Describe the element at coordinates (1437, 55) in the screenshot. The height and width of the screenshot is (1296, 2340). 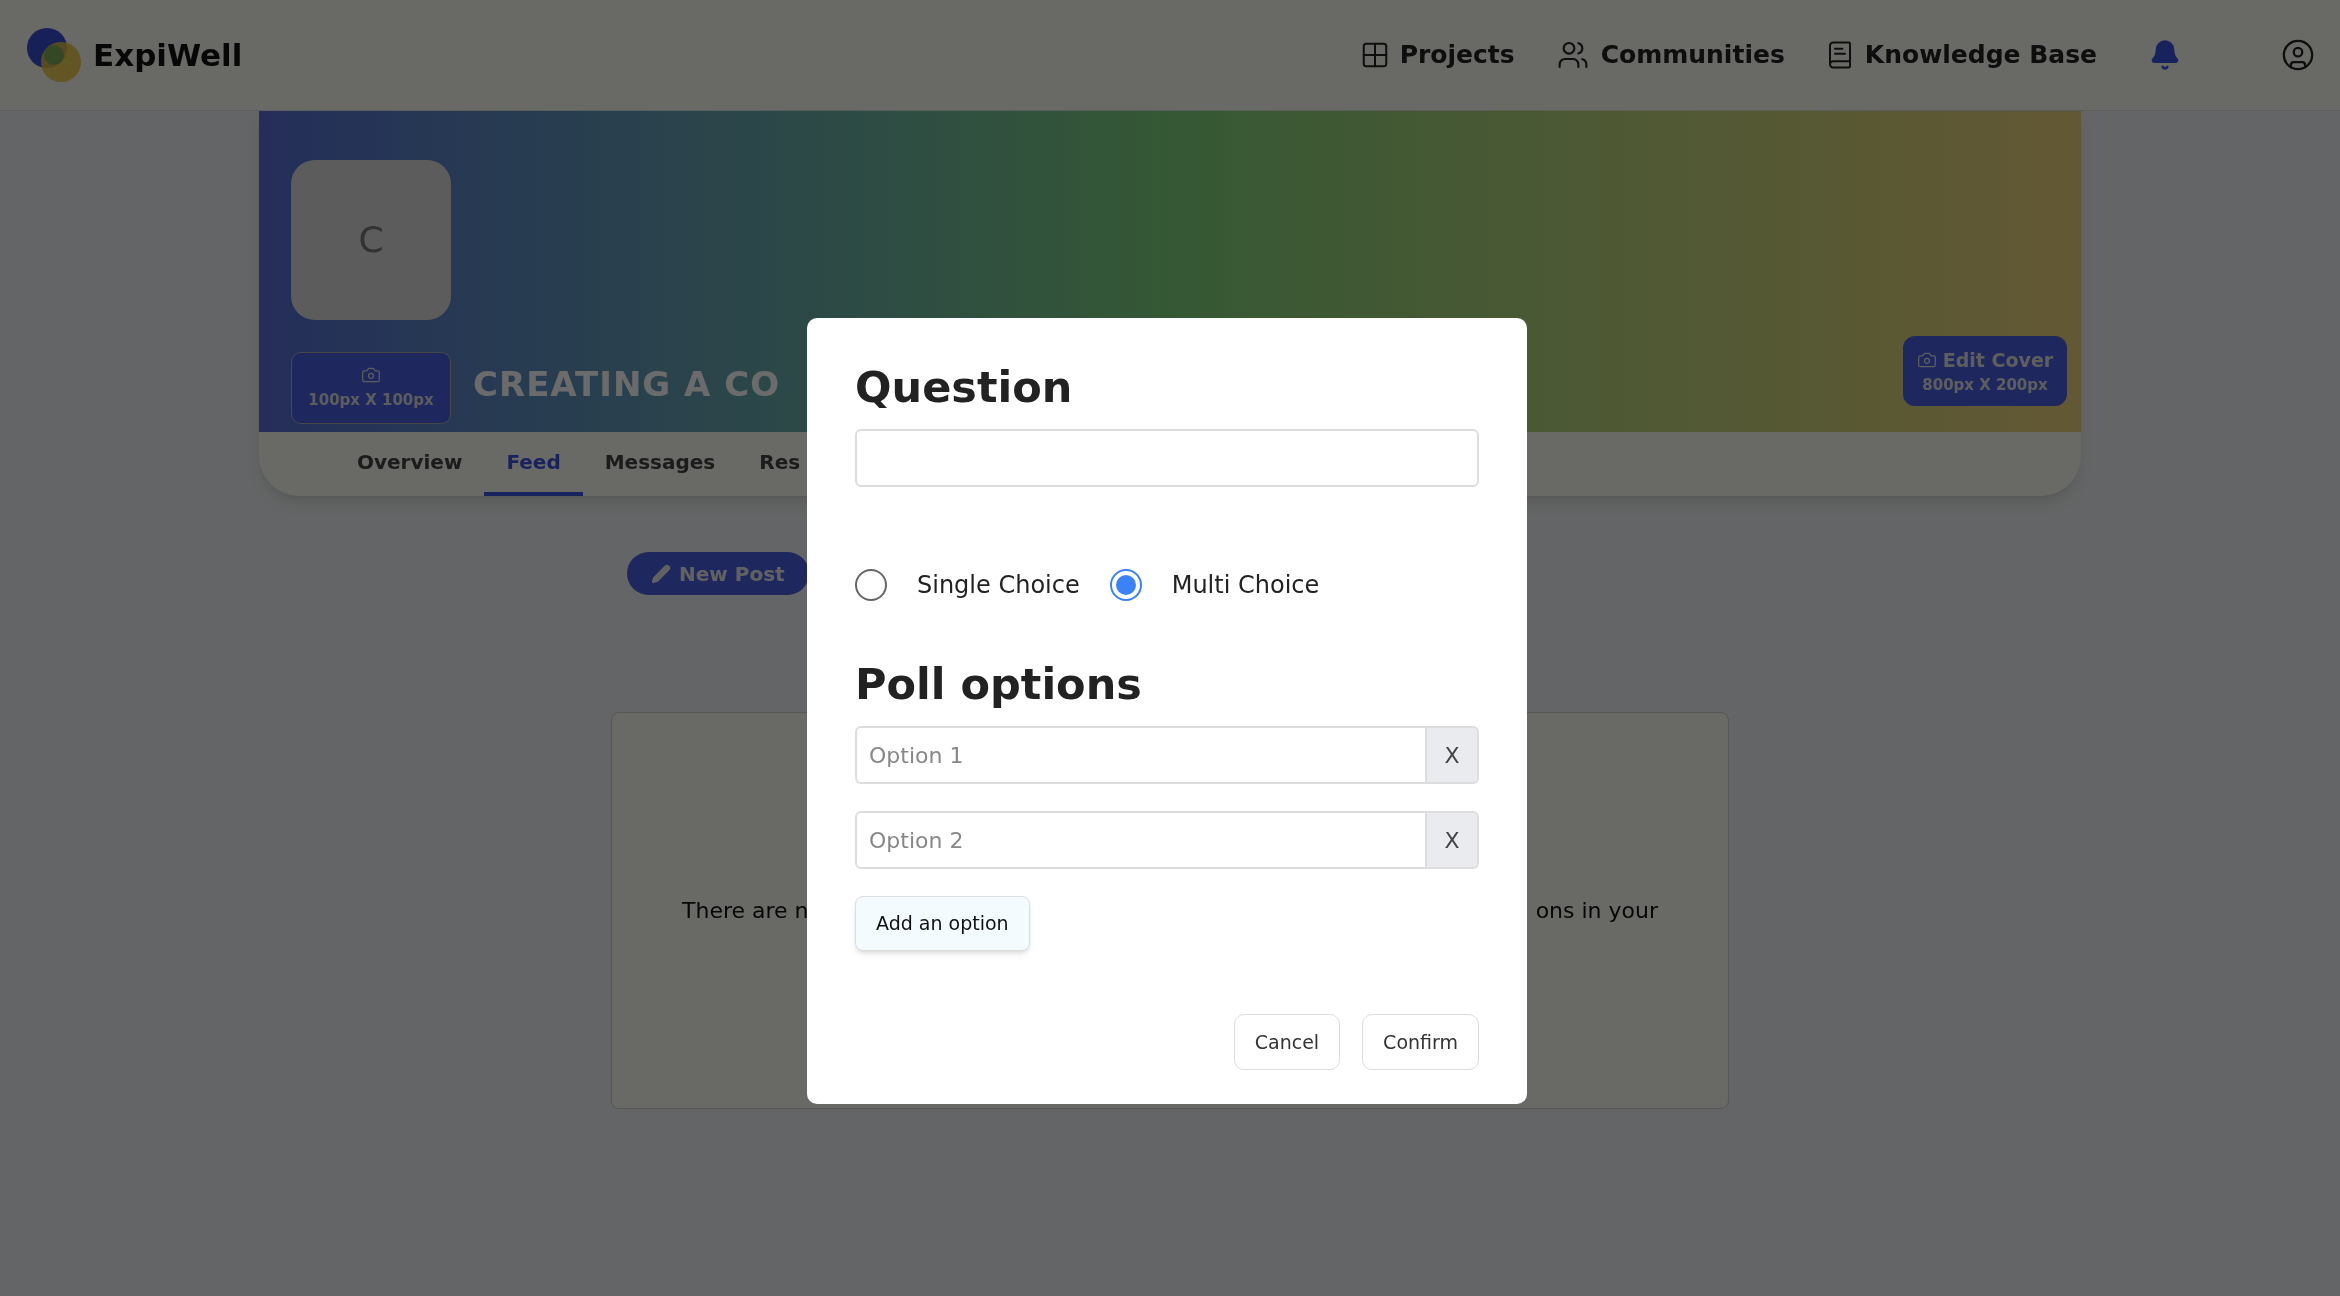
I see `nav-link: Projects` at that location.